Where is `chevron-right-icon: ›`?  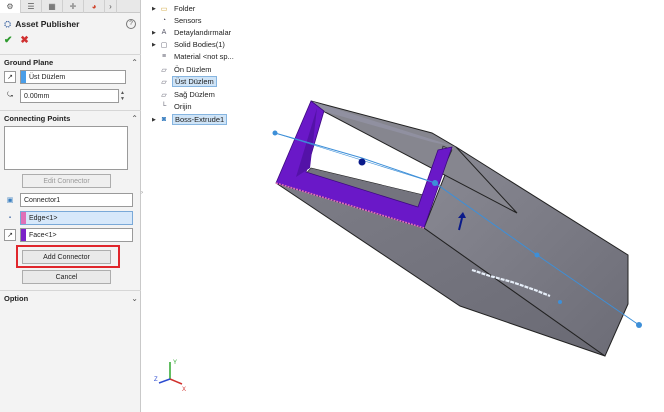
chevron-right-icon: › is located at coordinates (110, 6).